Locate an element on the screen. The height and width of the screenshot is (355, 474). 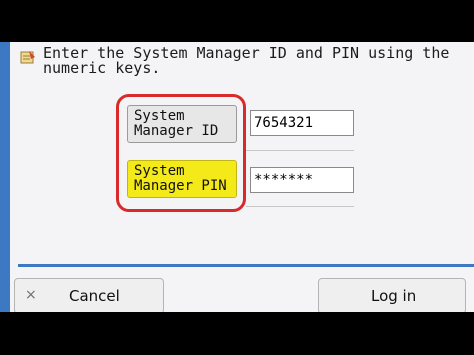
cancel-button: × Cancel is located at coordinates (89, 295).